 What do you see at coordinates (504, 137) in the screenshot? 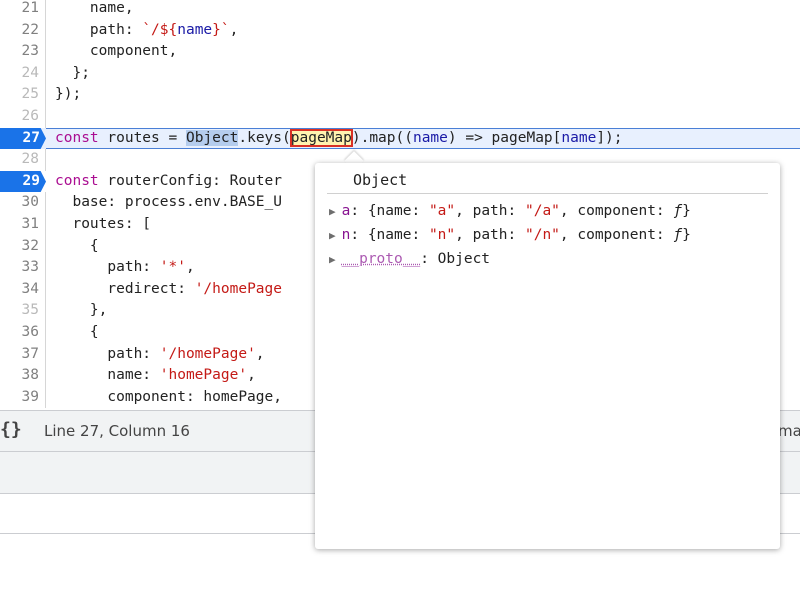
I see `code-token: ) => pageMap[` at bounding box center [504, 137].